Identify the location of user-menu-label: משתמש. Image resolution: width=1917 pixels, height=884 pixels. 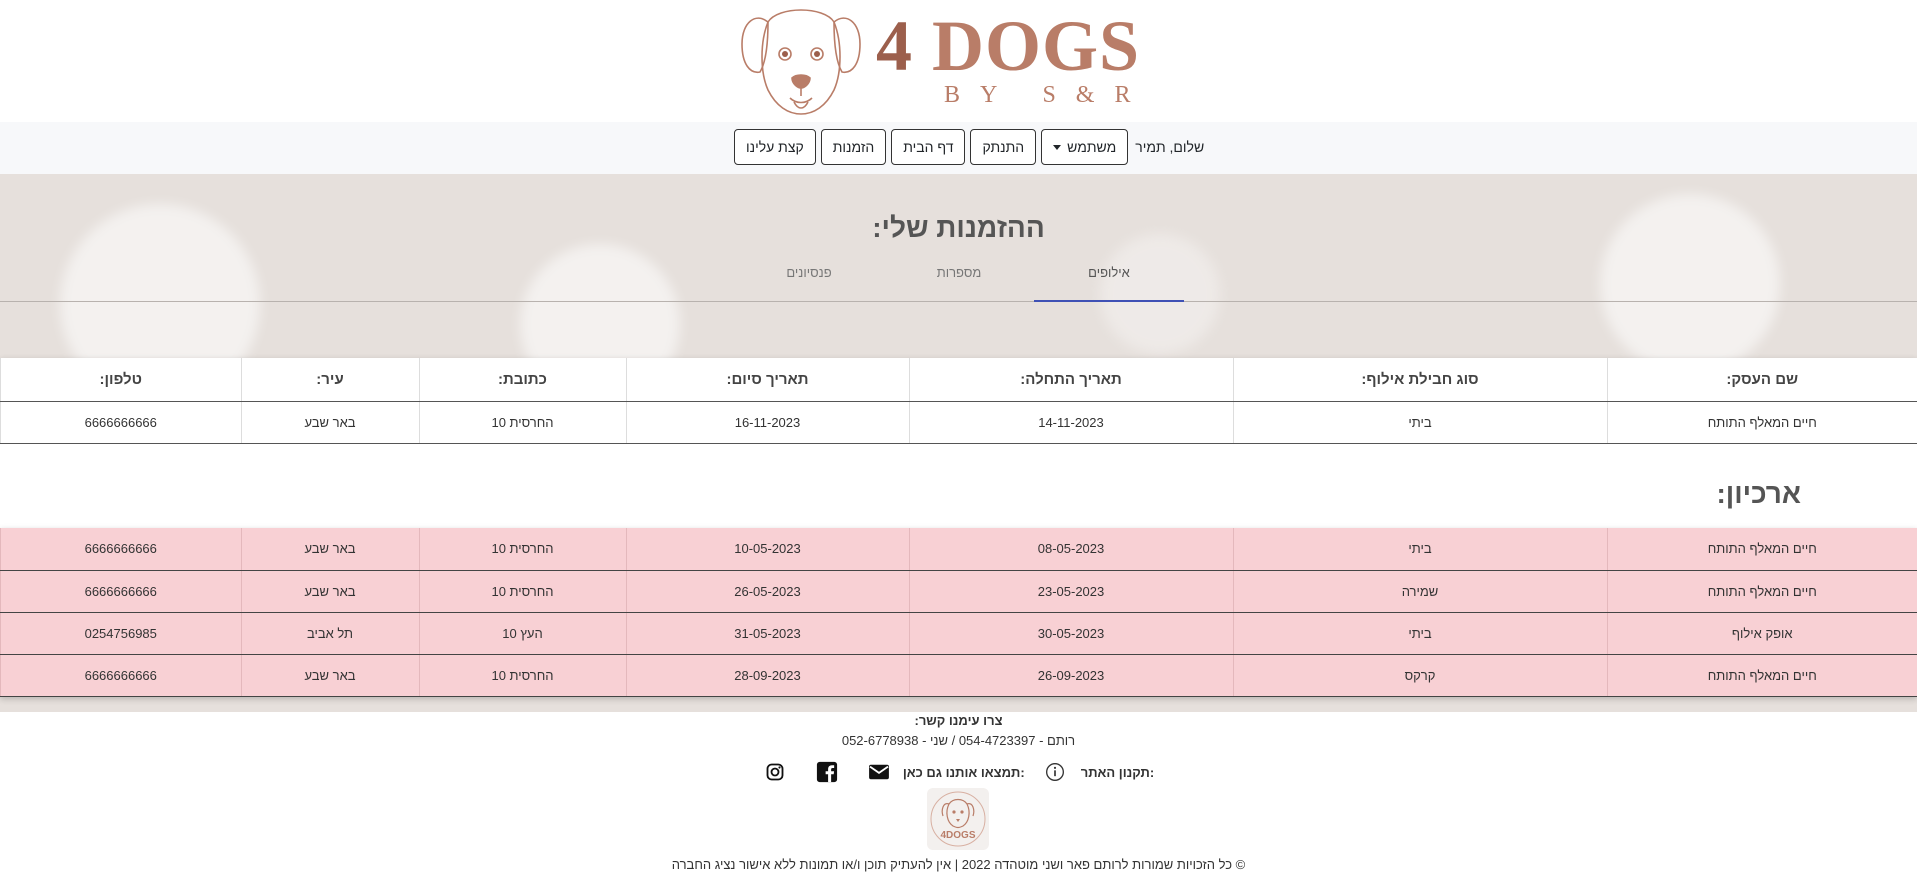
(1092, 147).